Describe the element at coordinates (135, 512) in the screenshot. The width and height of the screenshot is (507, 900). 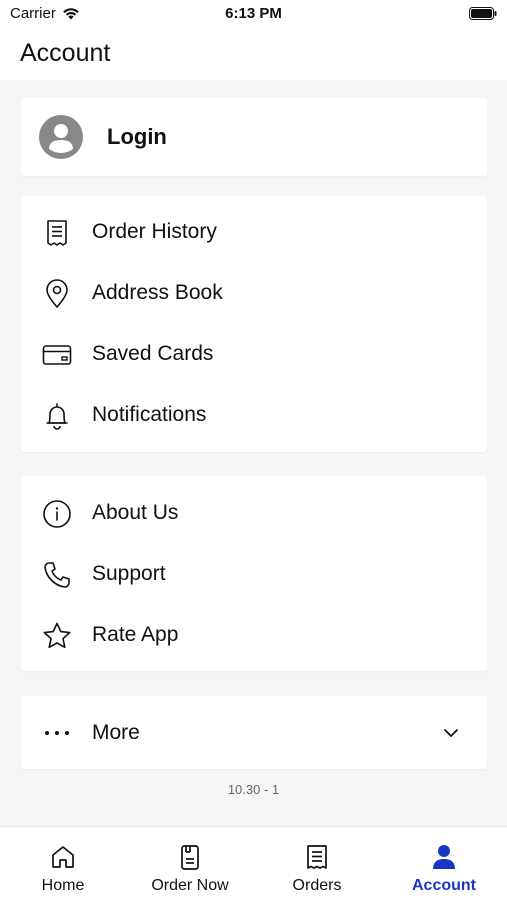
I see `about-us-label: About Us` at that location.